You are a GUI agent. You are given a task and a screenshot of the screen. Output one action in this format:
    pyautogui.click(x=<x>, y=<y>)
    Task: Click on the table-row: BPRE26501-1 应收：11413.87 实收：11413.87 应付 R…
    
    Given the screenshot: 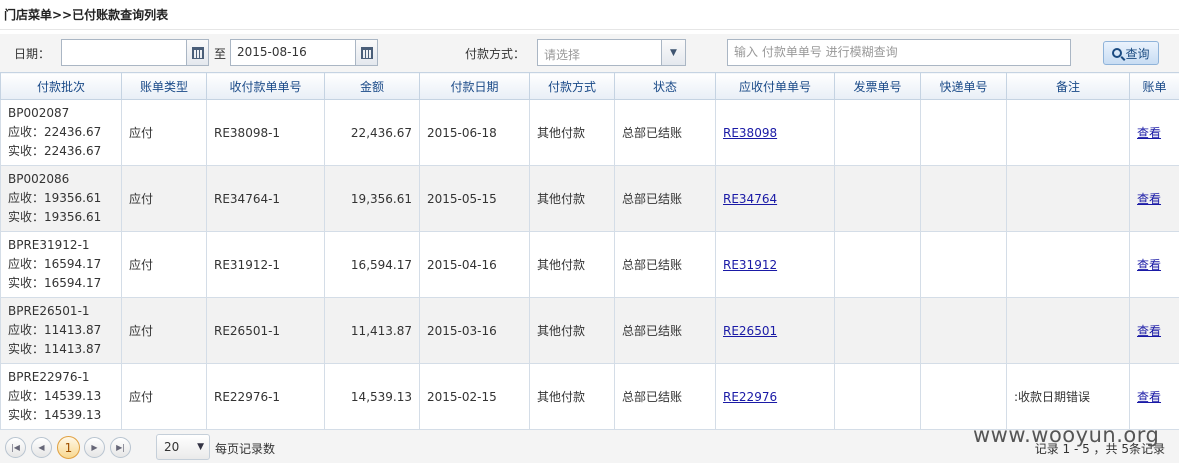 What is the action you would take?
    pyautogui.click(x=589, y=330)
    